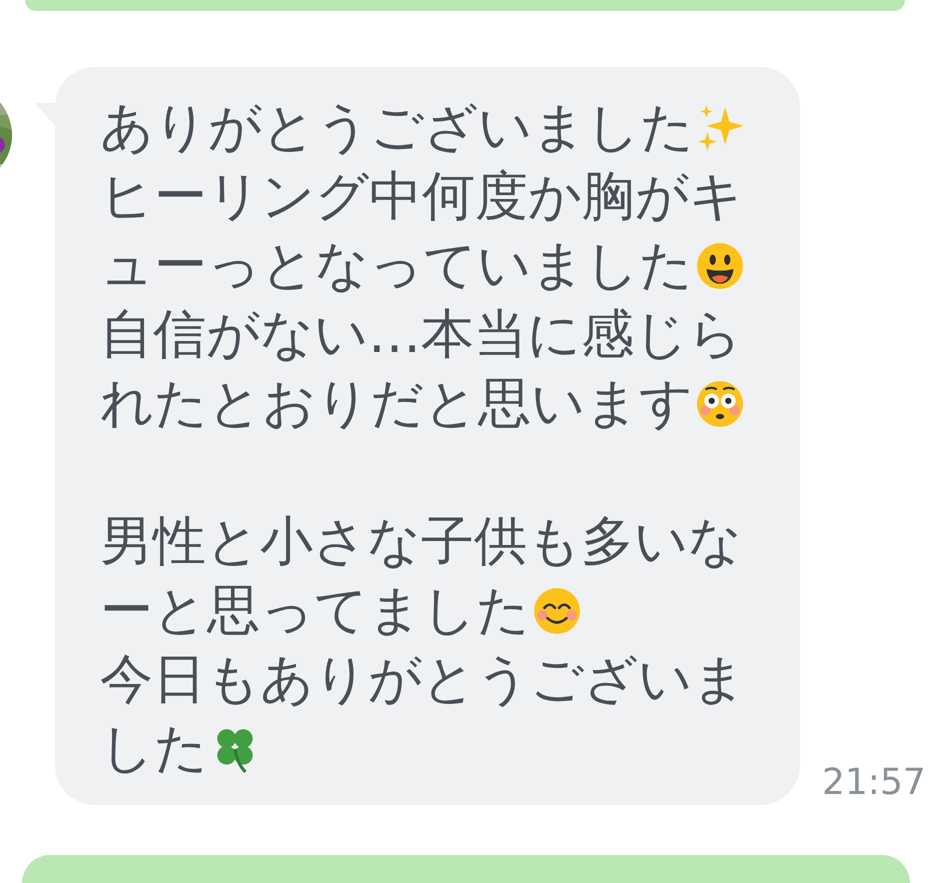 The width and height of the screenshot is (943, 883). I want to click on message-text: ーと思ってました, so click(315, 611).